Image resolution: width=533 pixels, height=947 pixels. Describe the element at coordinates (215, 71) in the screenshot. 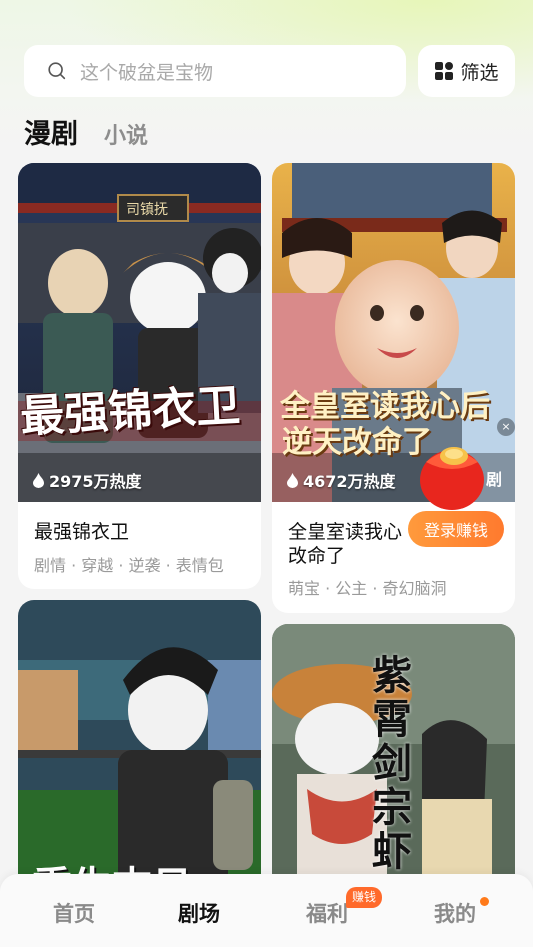

I see `search-input: 这个破盆是宝物` at that location.